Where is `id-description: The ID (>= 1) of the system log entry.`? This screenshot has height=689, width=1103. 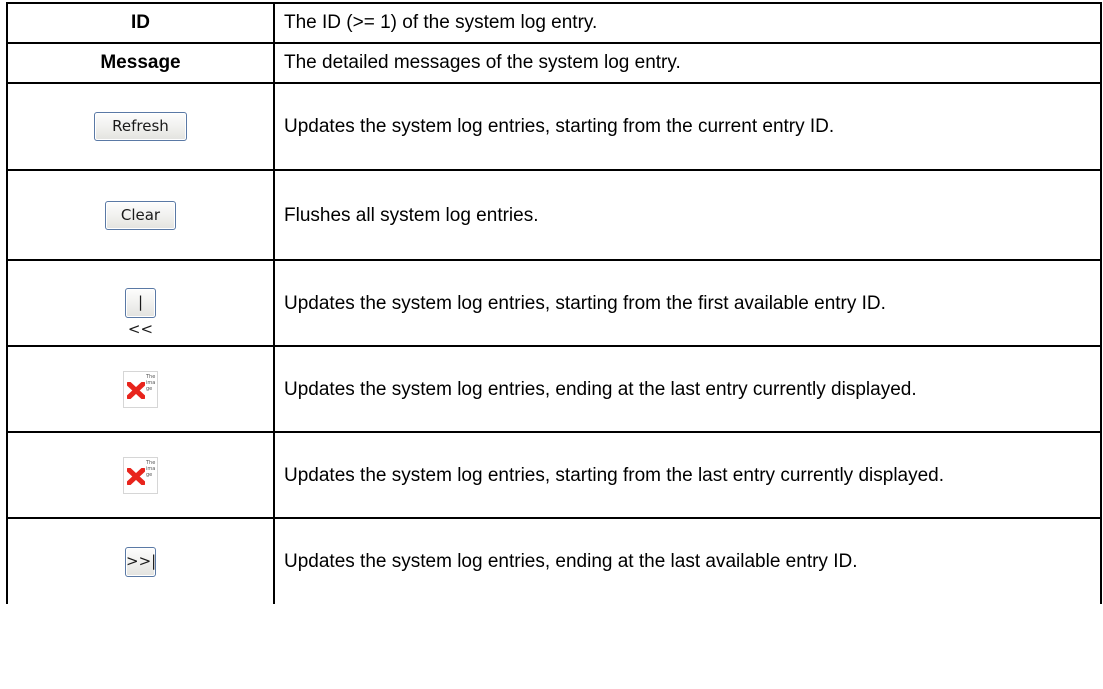 id-description: The ID (>= 1) of the system log entry. is located at coordinates (687, 23).